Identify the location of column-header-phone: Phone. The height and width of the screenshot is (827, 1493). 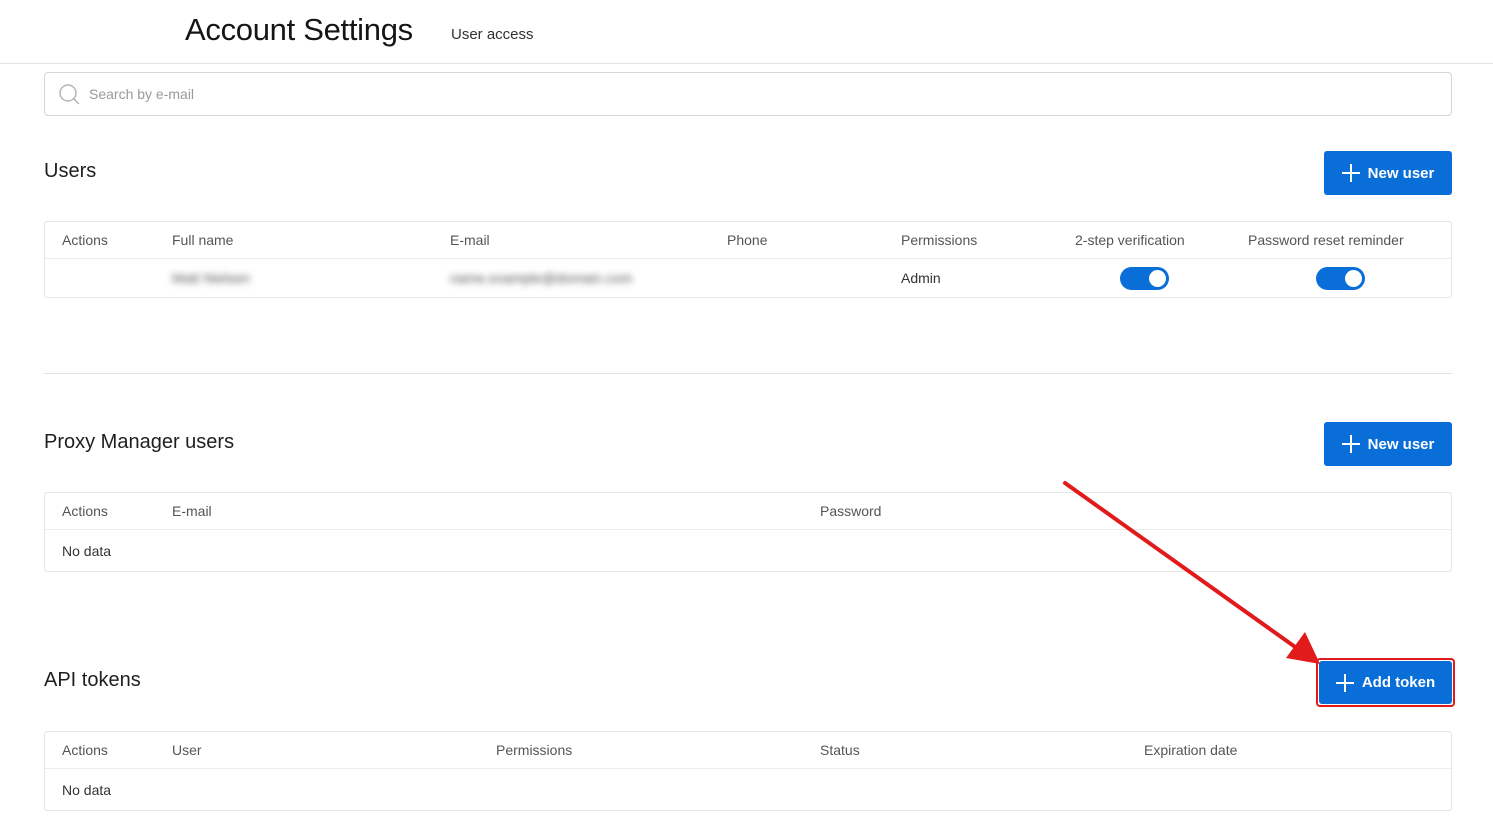
(747, 240).